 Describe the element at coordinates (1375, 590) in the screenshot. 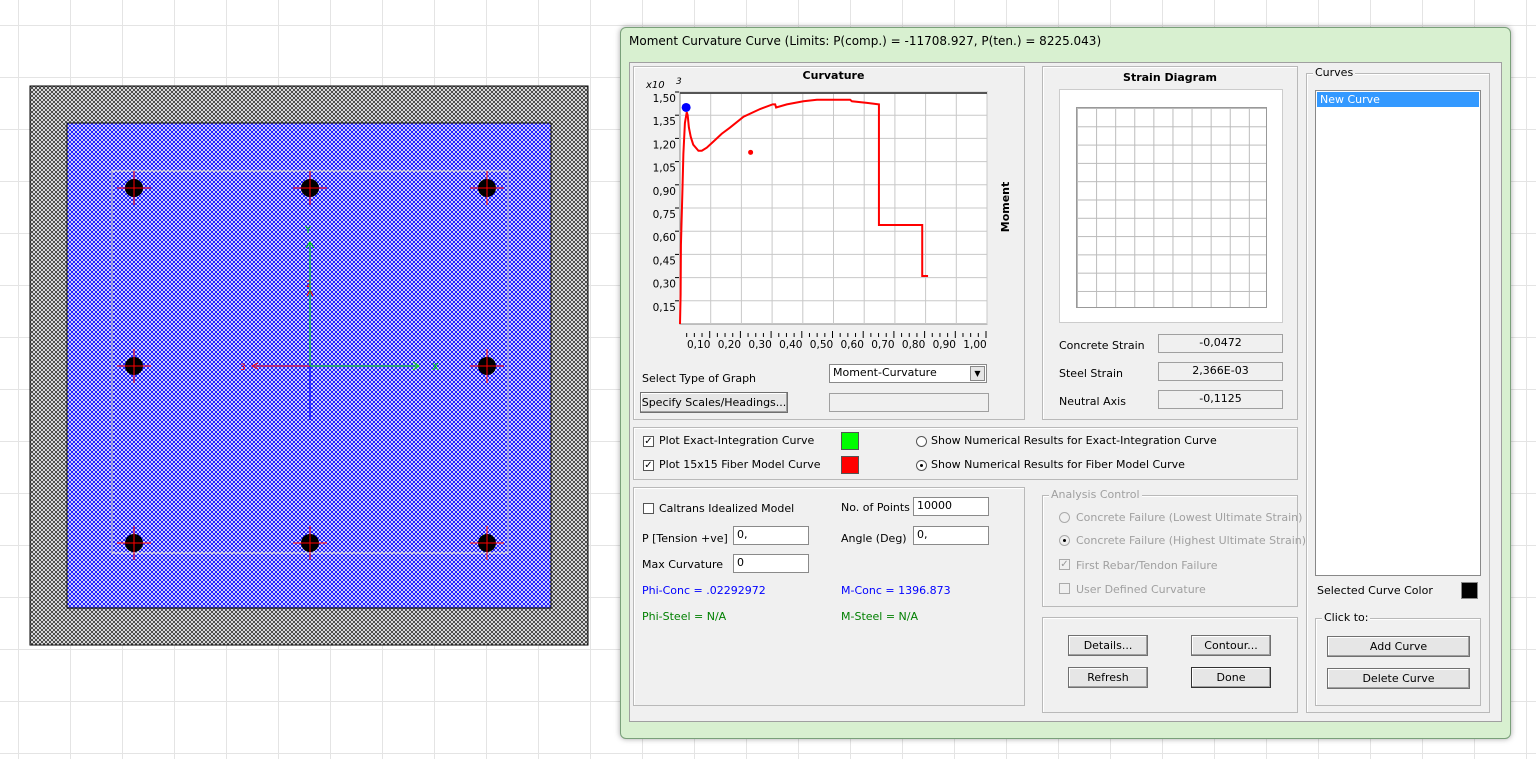

I see `selected-curve-color-label: Selected Curve Color` at that location.